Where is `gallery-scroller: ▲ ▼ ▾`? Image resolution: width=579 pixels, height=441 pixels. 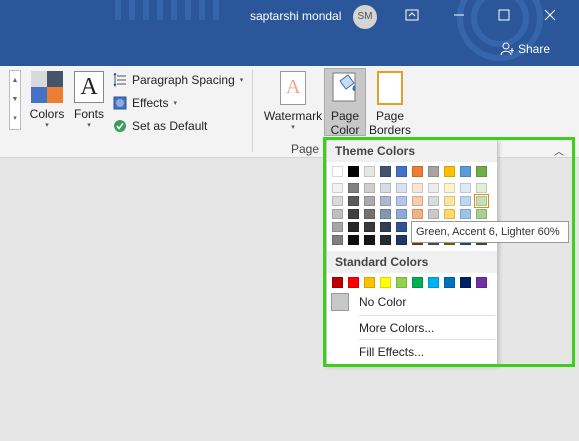 gallery-scroller: ▲ ▼ ▾ is located at coordinates (15, 100).